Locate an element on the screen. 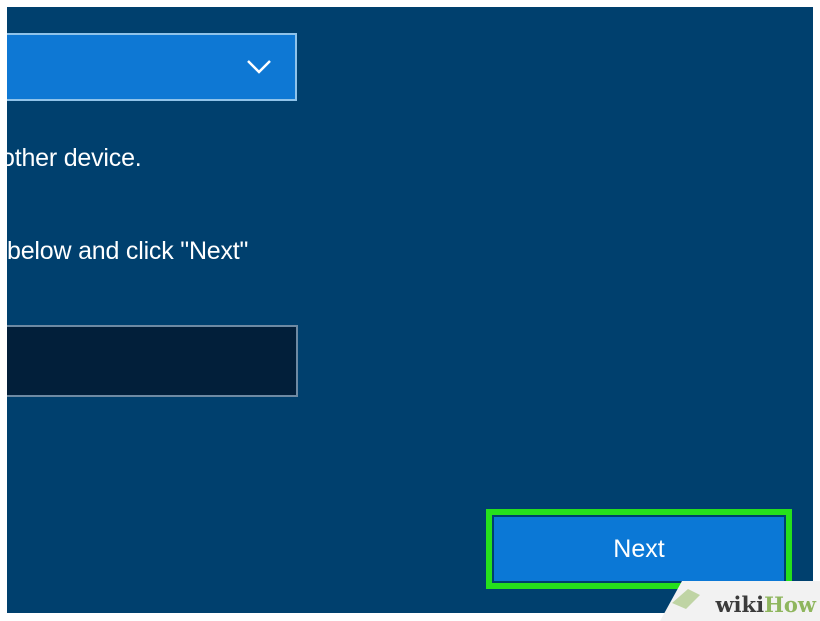 Image resolution: width=820 pixels, height=621 pixels. chevron-down-icon is located at coordinates (259, 66).